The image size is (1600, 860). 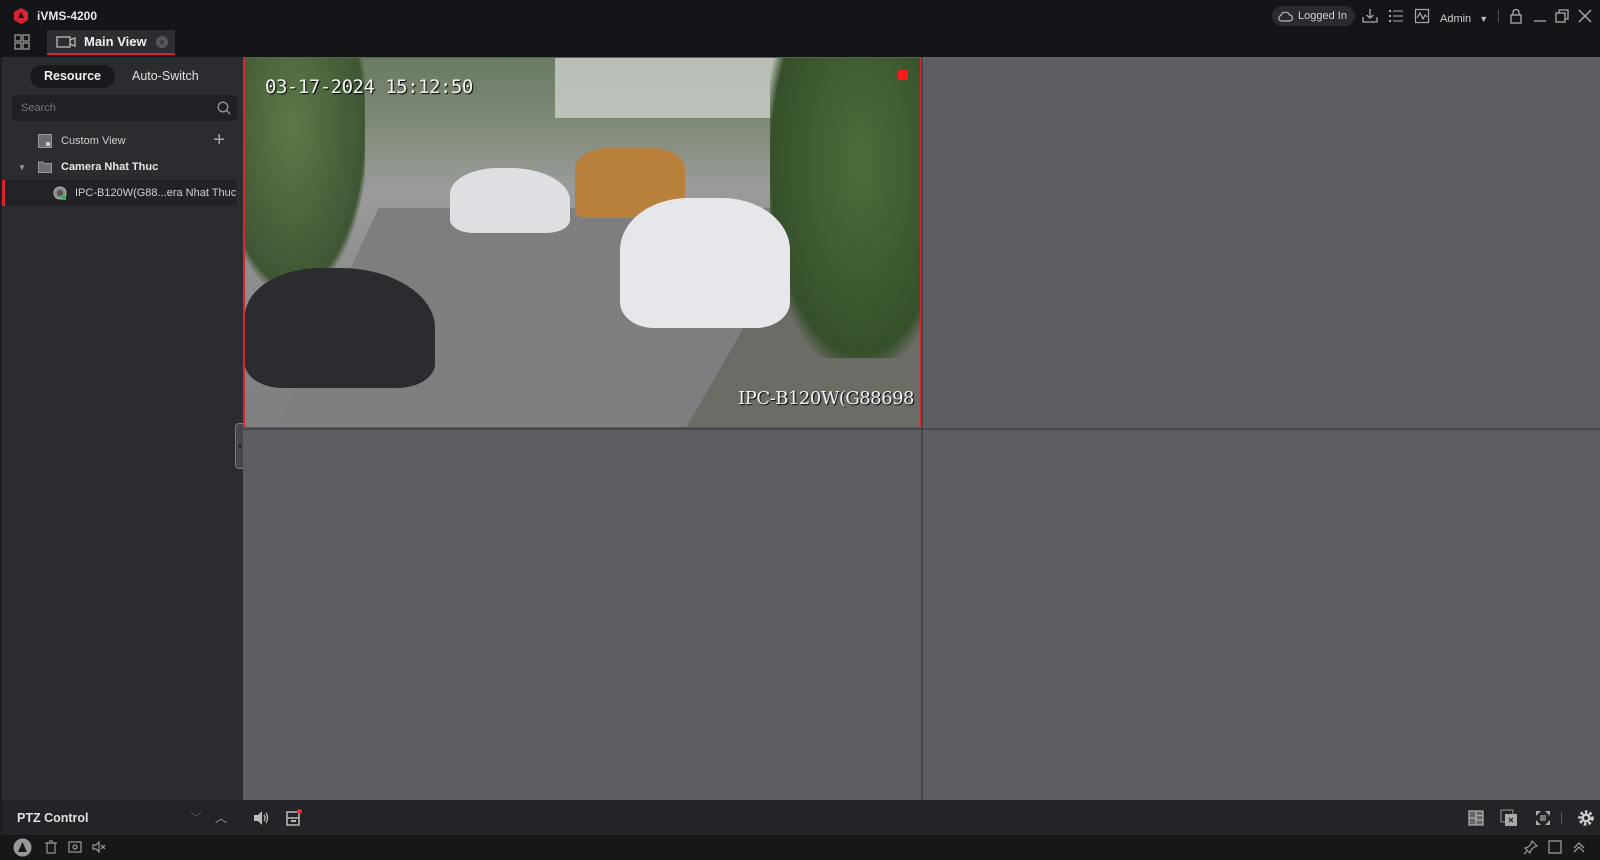 I want to click on user-menu: Admin ▼, so click(x=1464, y=19).